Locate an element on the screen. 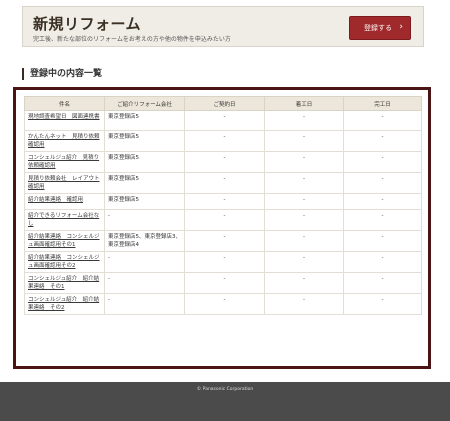  row-title-link: コンシェルジュ紹介 紹介結果連絡 その1 is located at coordinates (63, 283).